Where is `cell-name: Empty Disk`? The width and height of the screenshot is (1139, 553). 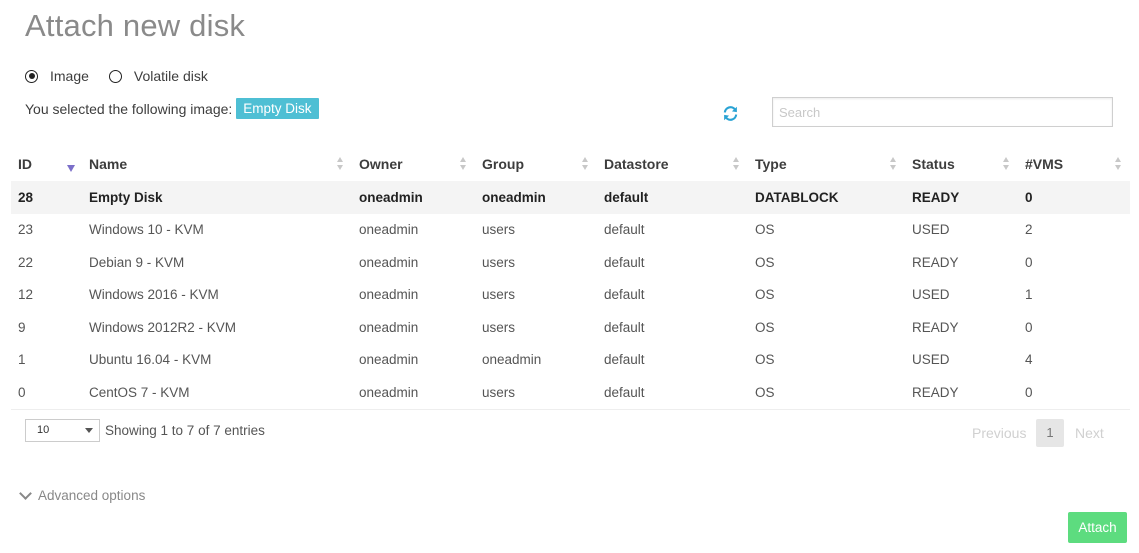
cell-name: Empty Disk is located at coordinates (217, 197).